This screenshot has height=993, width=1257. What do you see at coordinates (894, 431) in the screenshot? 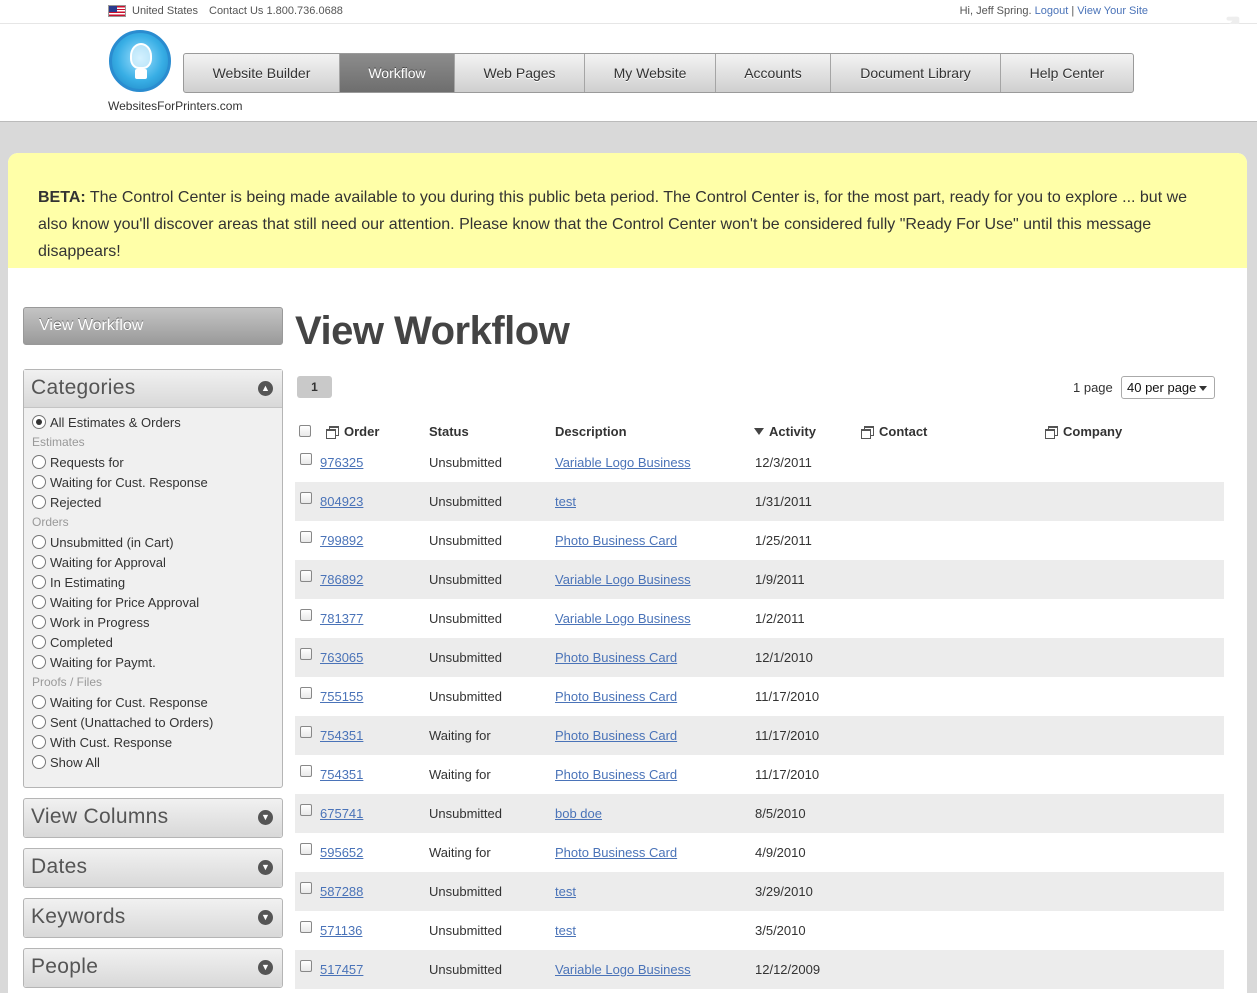
I see `contact-column-header: Contact` at bounding box center [894, 431].